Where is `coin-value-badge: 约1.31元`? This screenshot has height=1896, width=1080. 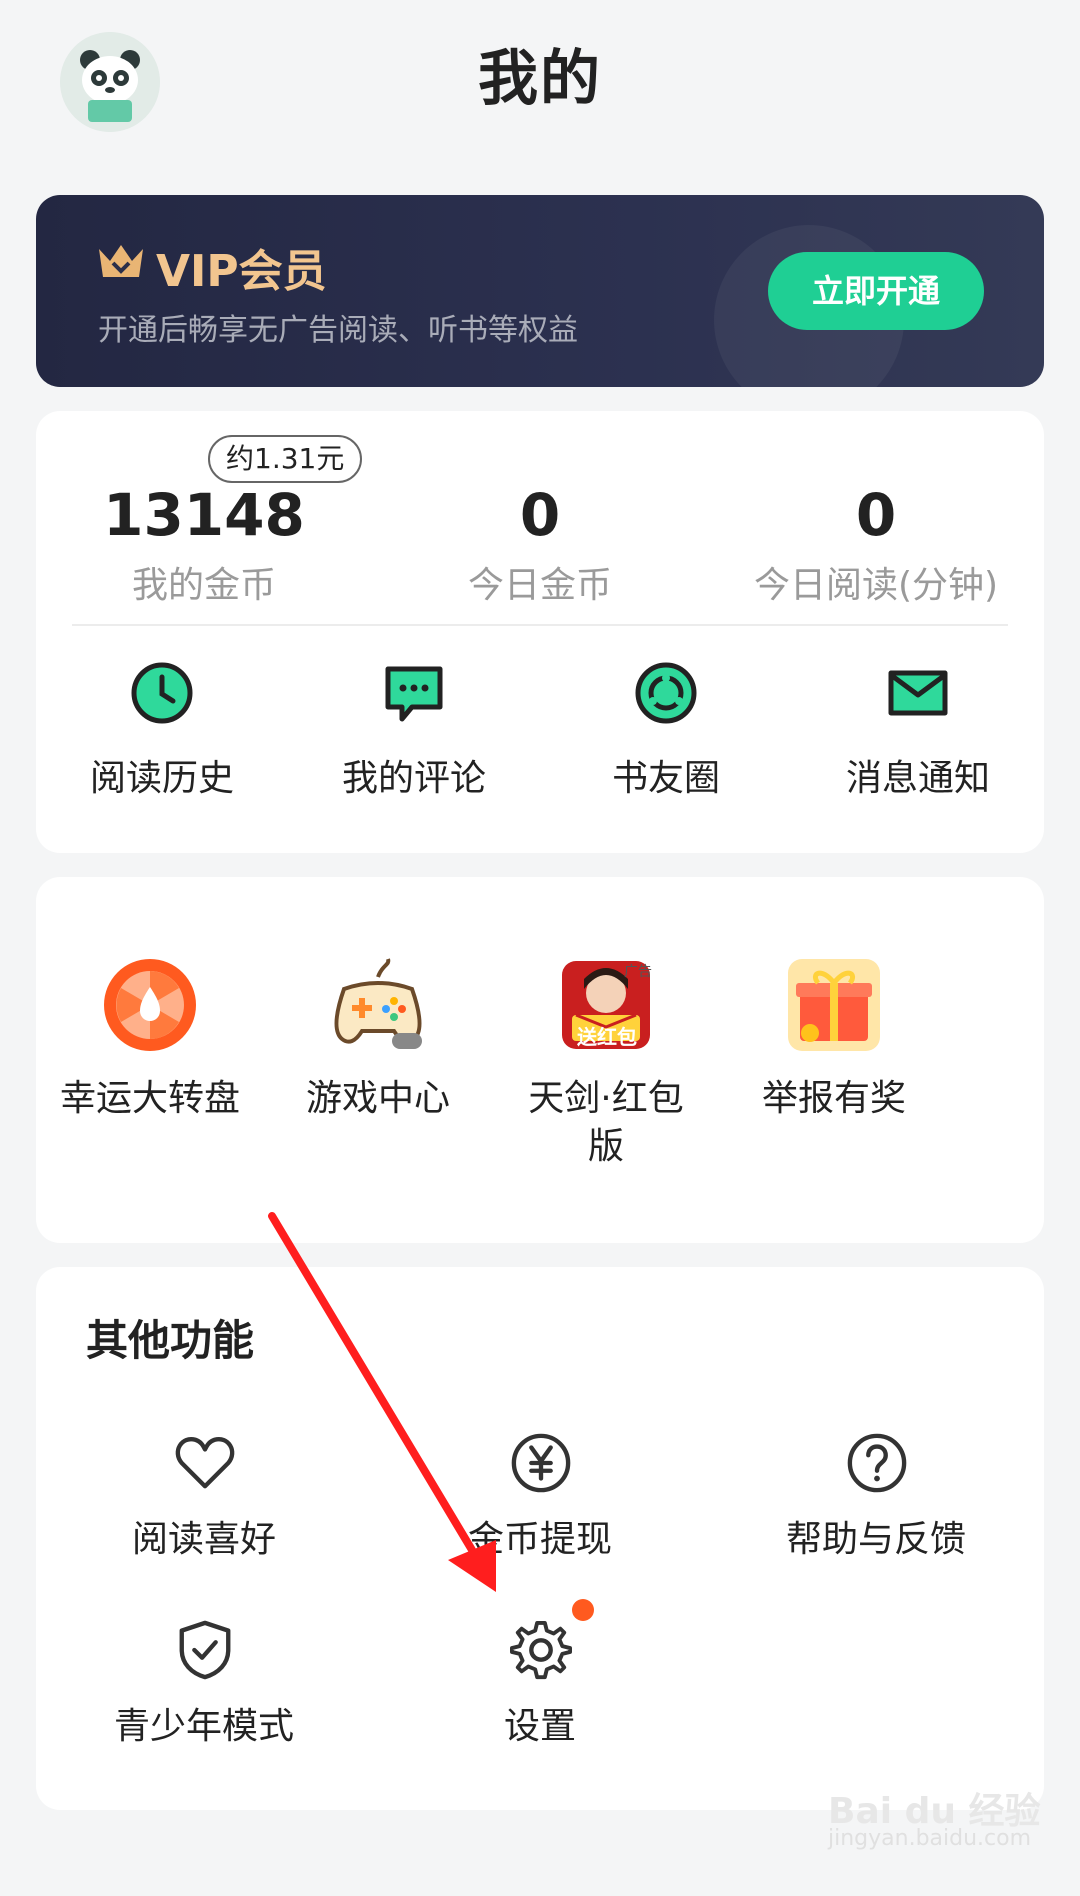 coin-value-badge: 约1.31元 is located at coordinates (285, 459).